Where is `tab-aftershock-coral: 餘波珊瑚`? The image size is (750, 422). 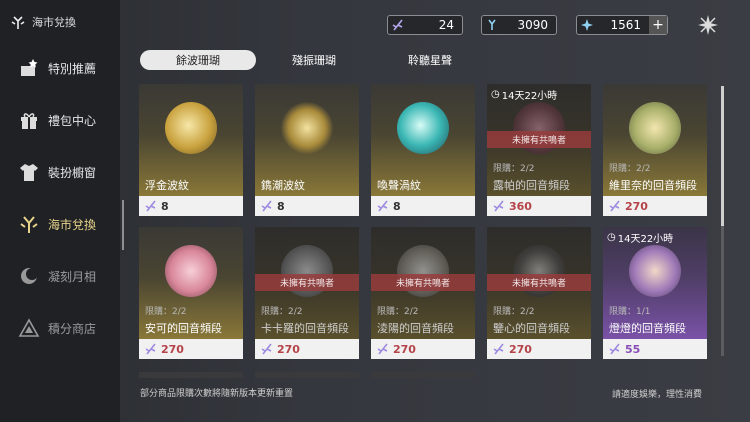 tab-aftershock-coral: 餘波珊瑚 is located at coordinates (198, 60).